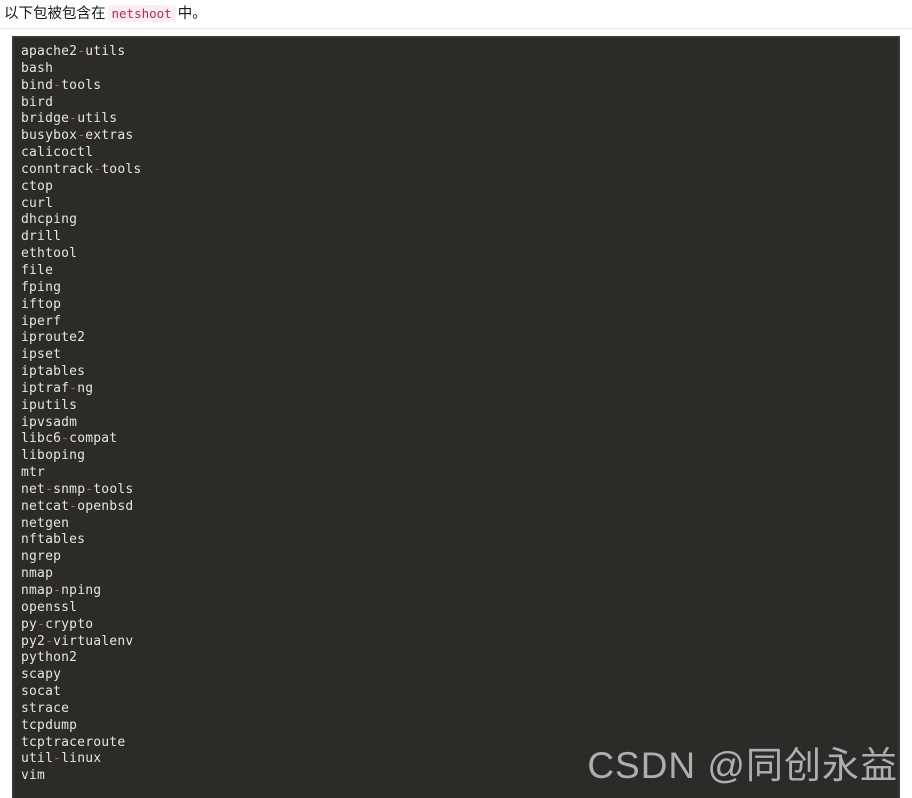 The height and width of the screenshot is (798, 912). Describe the element at coordinates (49, 136) in the screenshot. I see `package-name-segment: busybox` at that location.